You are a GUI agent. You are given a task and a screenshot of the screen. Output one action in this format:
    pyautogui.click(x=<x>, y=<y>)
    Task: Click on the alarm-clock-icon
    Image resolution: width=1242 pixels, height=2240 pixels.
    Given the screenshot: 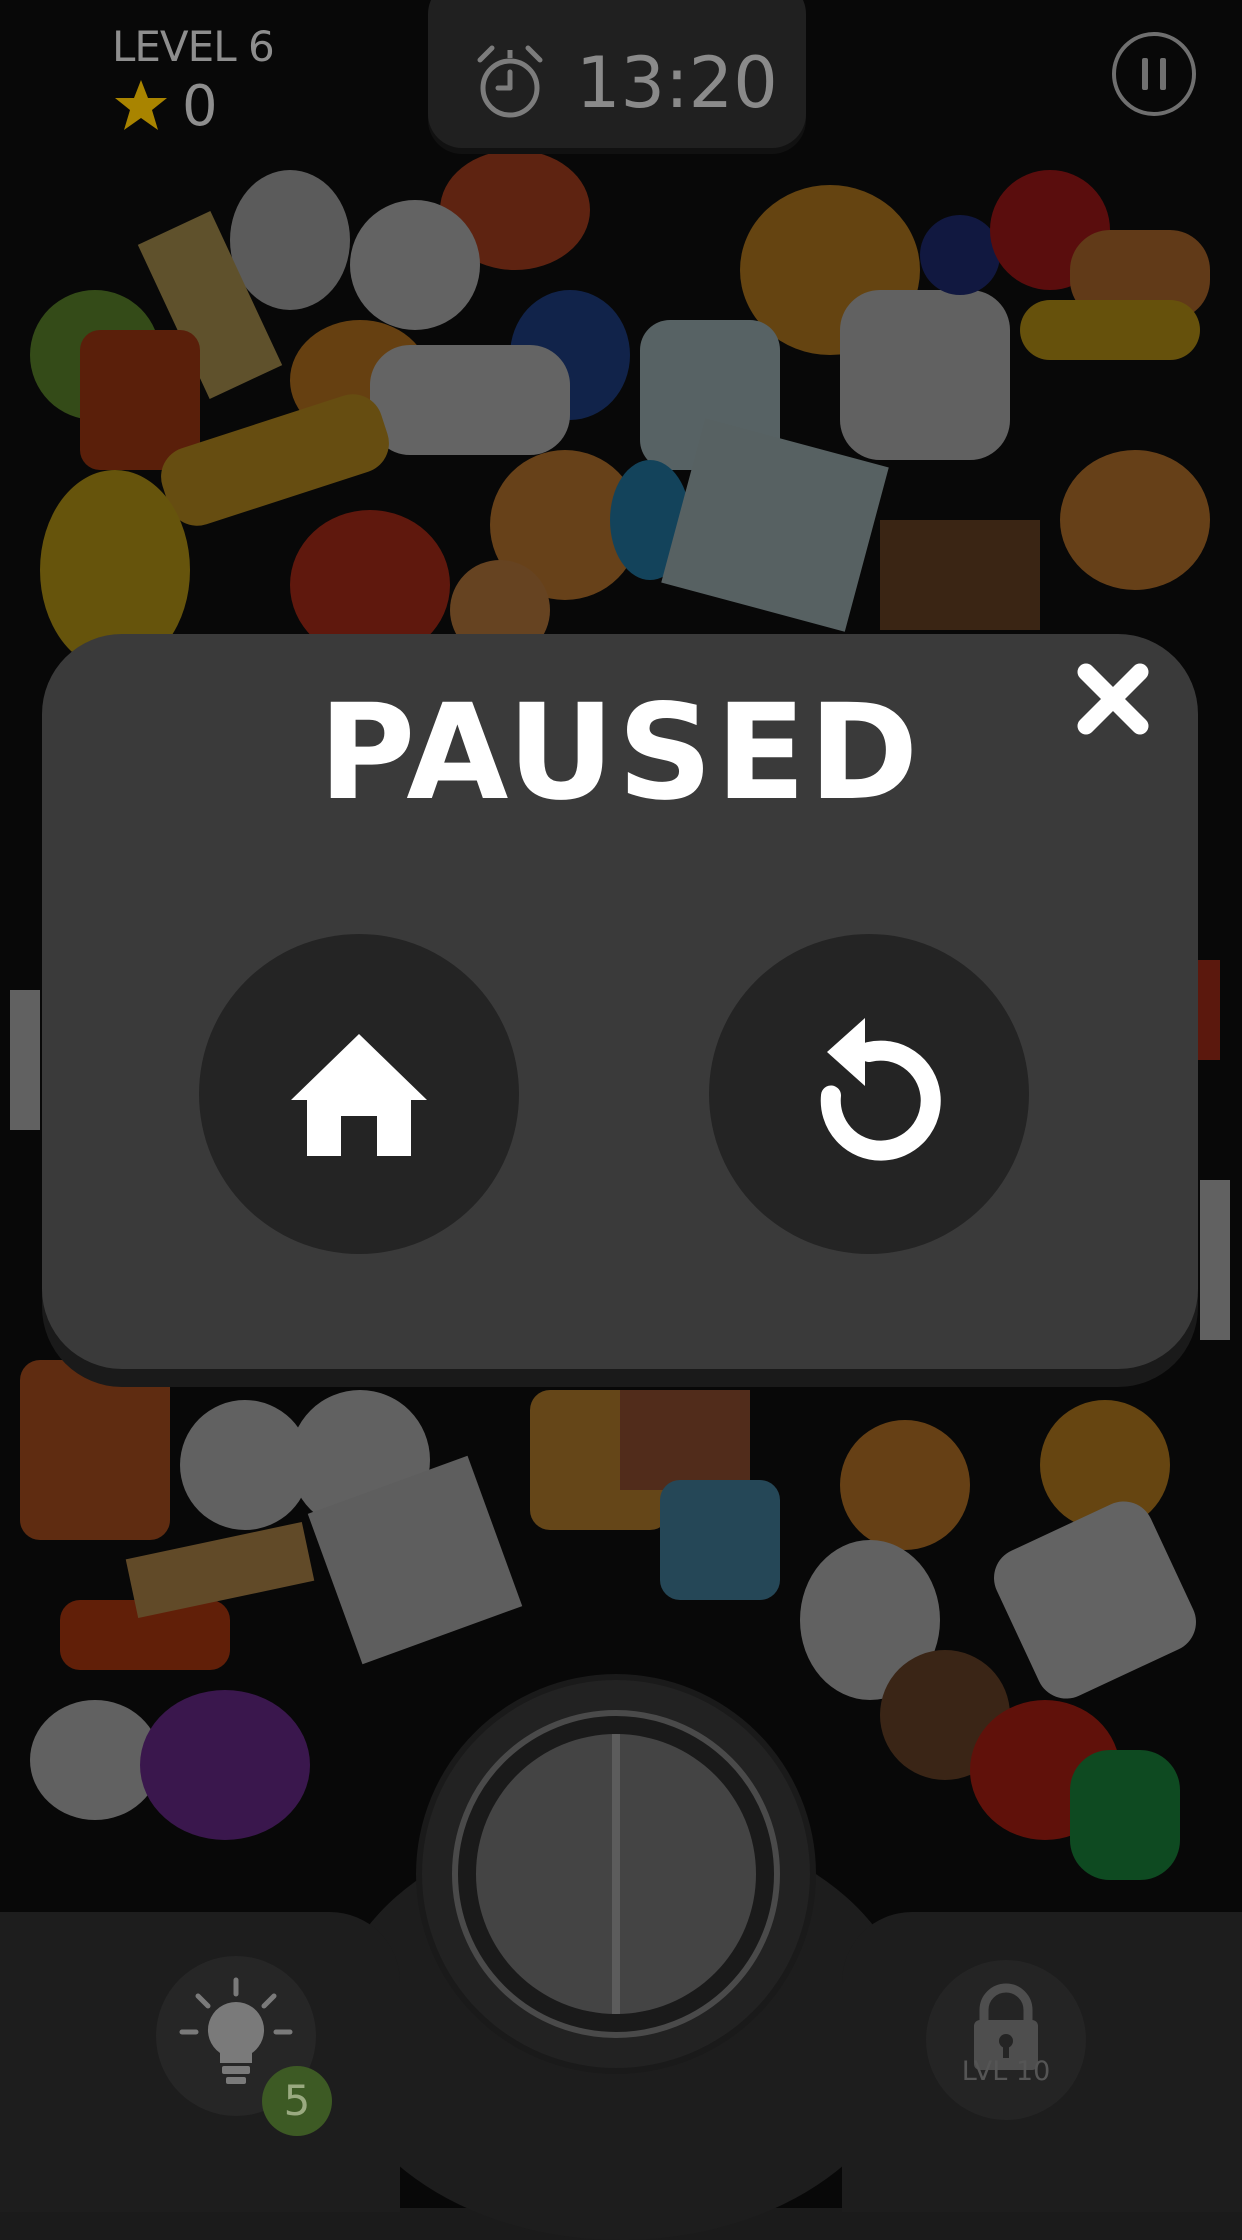 What is the action you would take?
    pyautogui.click(x=510, y=81)
    